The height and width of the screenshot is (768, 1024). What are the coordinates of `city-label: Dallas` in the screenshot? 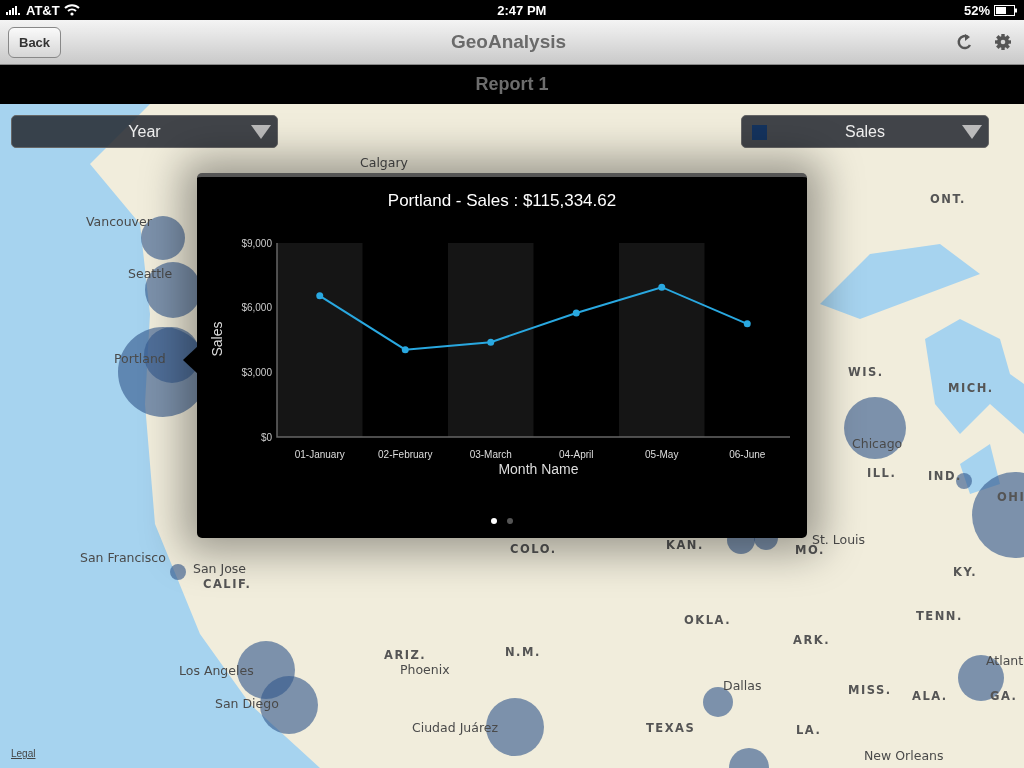 It's located at (742, 685).